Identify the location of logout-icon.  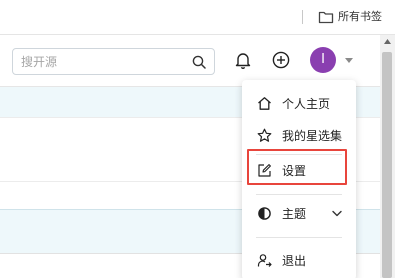
(264, 260).